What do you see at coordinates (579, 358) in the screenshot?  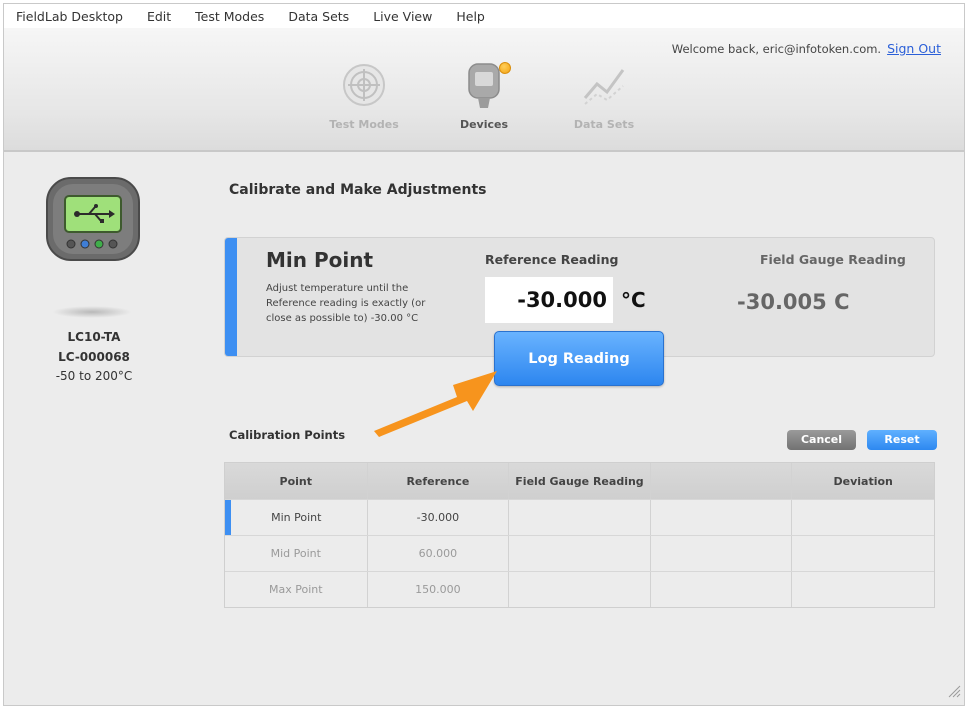 I see `log-reading-button: Log Reading` at bounding box center [579, 358].